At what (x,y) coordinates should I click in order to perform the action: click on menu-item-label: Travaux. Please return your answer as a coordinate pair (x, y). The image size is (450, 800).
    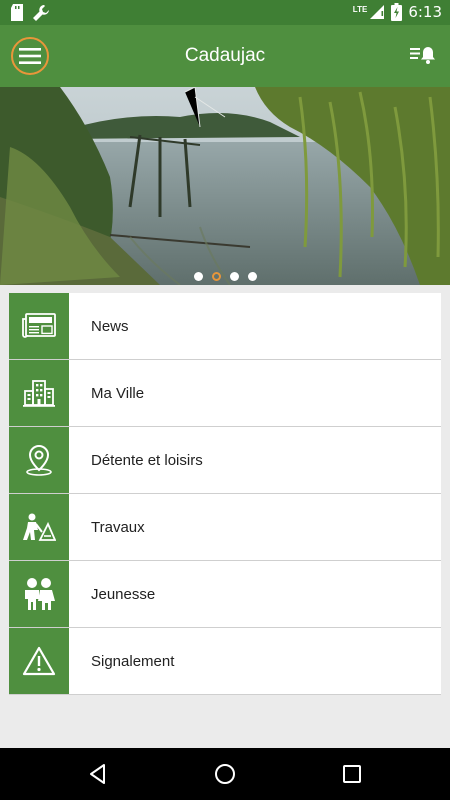
    Looking at the image, I should click on (118, 527).